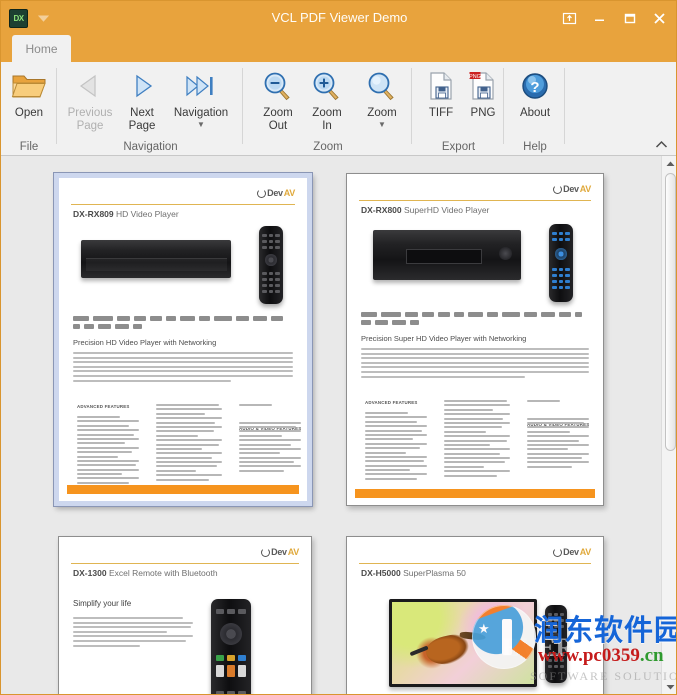 This screenshot has width=677, height=695. Describe the element at coordinates (483, 113) in the screenshot. I see `export-png-label: PNG` at that location.